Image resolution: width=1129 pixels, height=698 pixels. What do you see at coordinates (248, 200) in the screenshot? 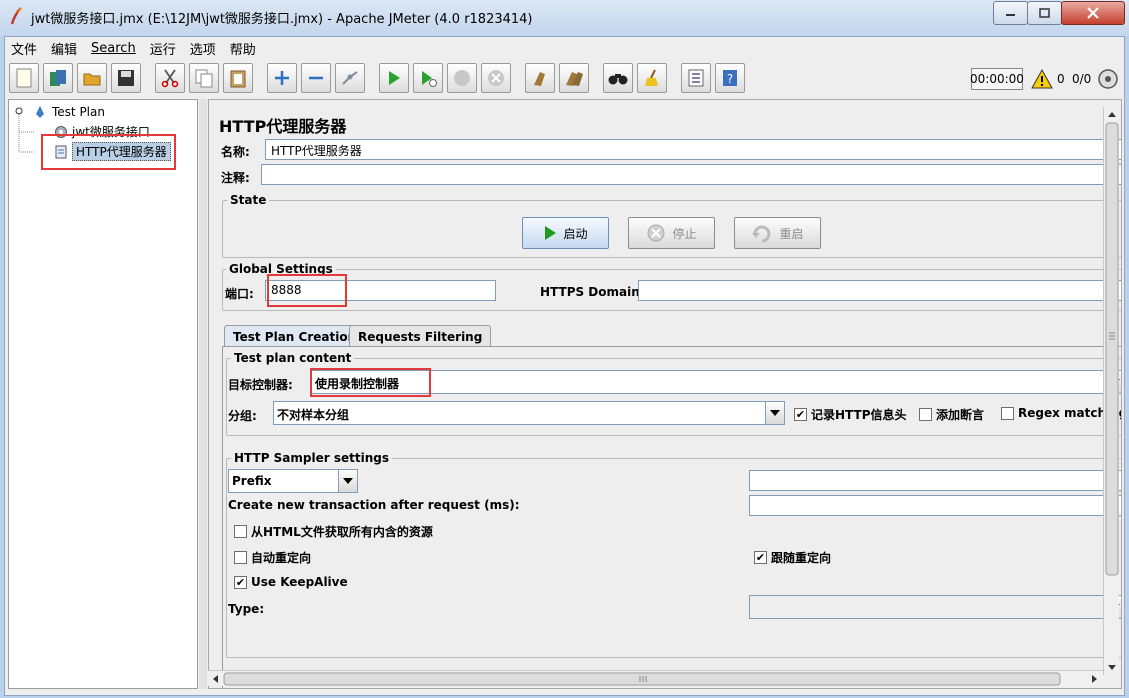
I see `state-group-title: State` at bounding box center [248, 200].